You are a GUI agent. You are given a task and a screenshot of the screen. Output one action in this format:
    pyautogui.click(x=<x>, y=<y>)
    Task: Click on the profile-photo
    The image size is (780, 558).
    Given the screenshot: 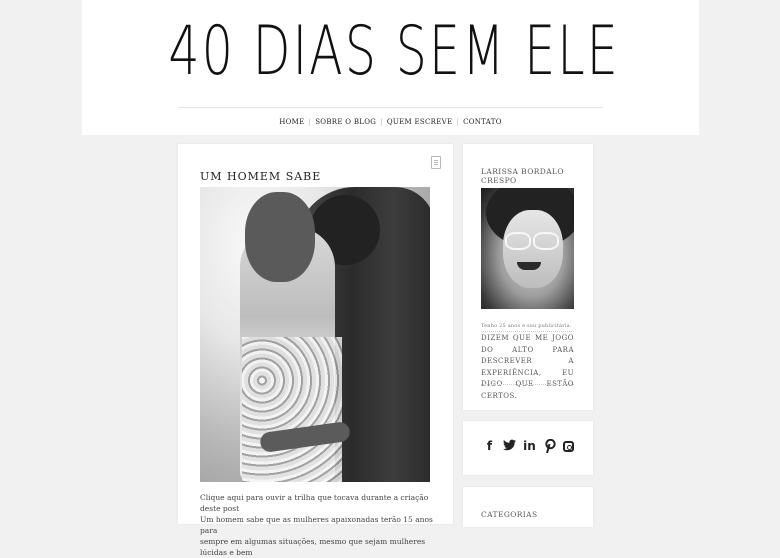 What is the action you would take?
    pyautogui.click(x=527, y=248)
    